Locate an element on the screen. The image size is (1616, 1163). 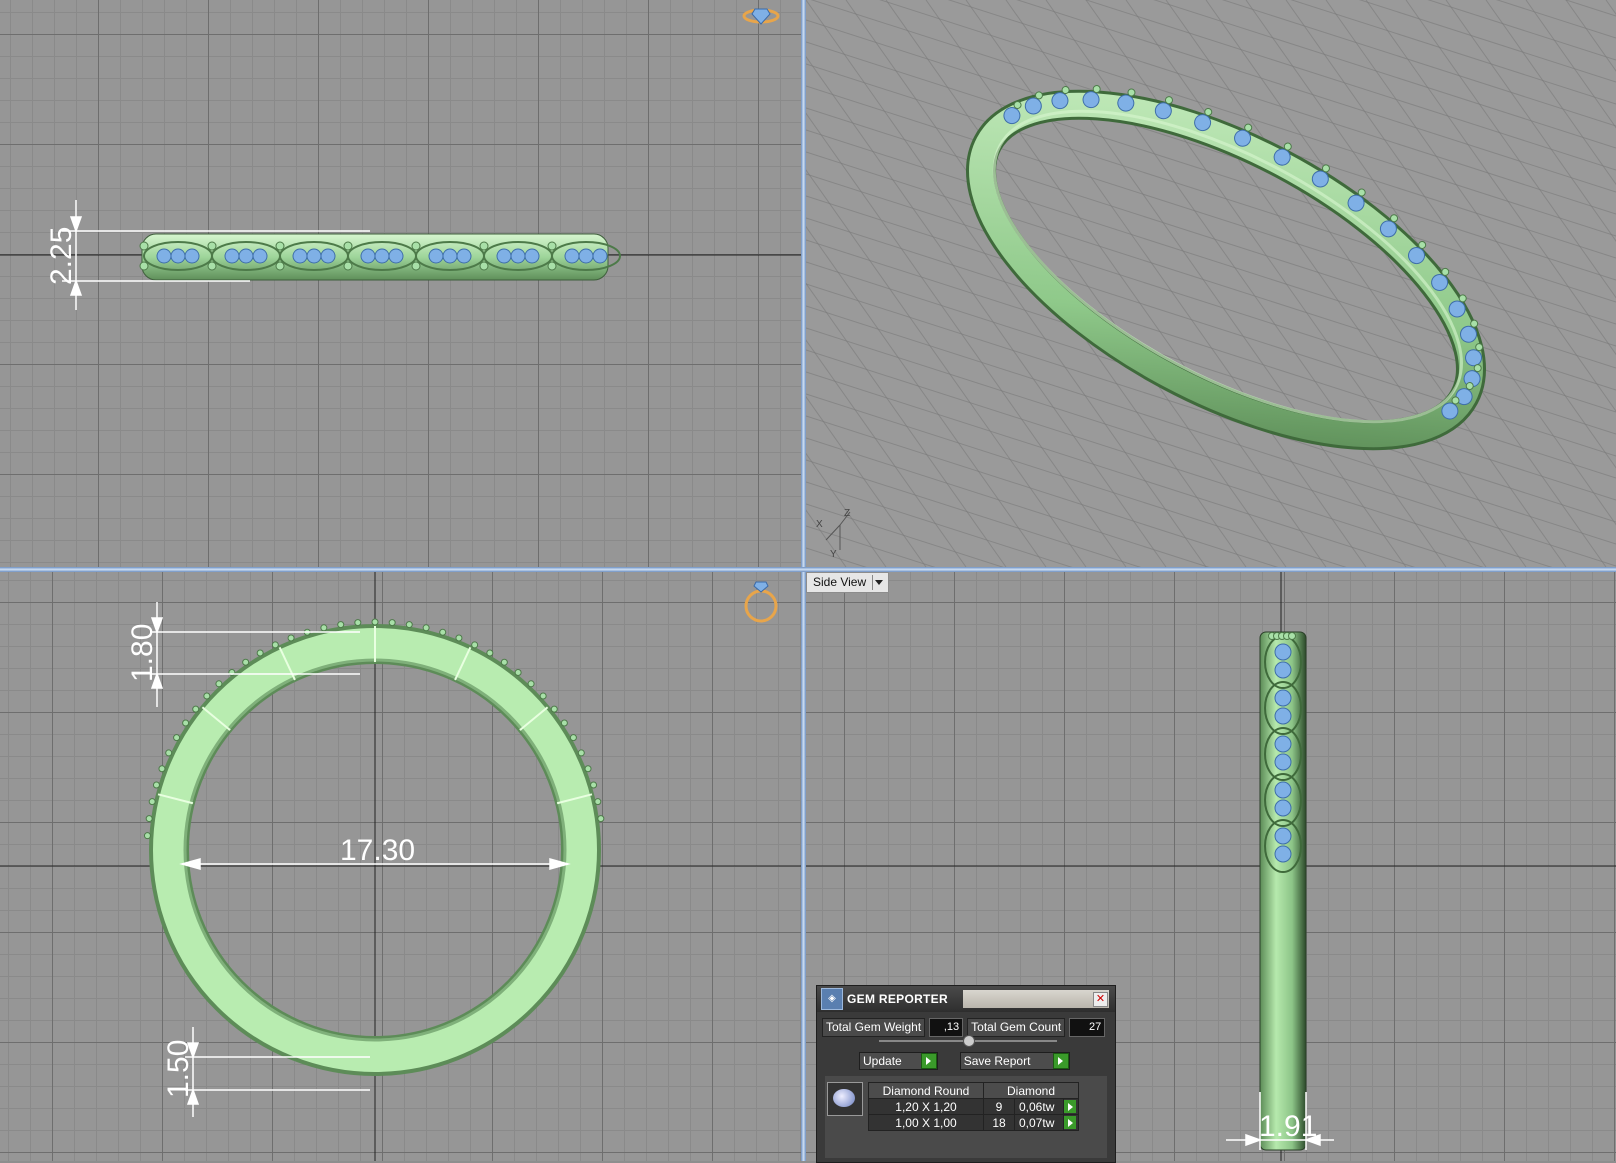
report-slider is located at coordinates (968, 1041).